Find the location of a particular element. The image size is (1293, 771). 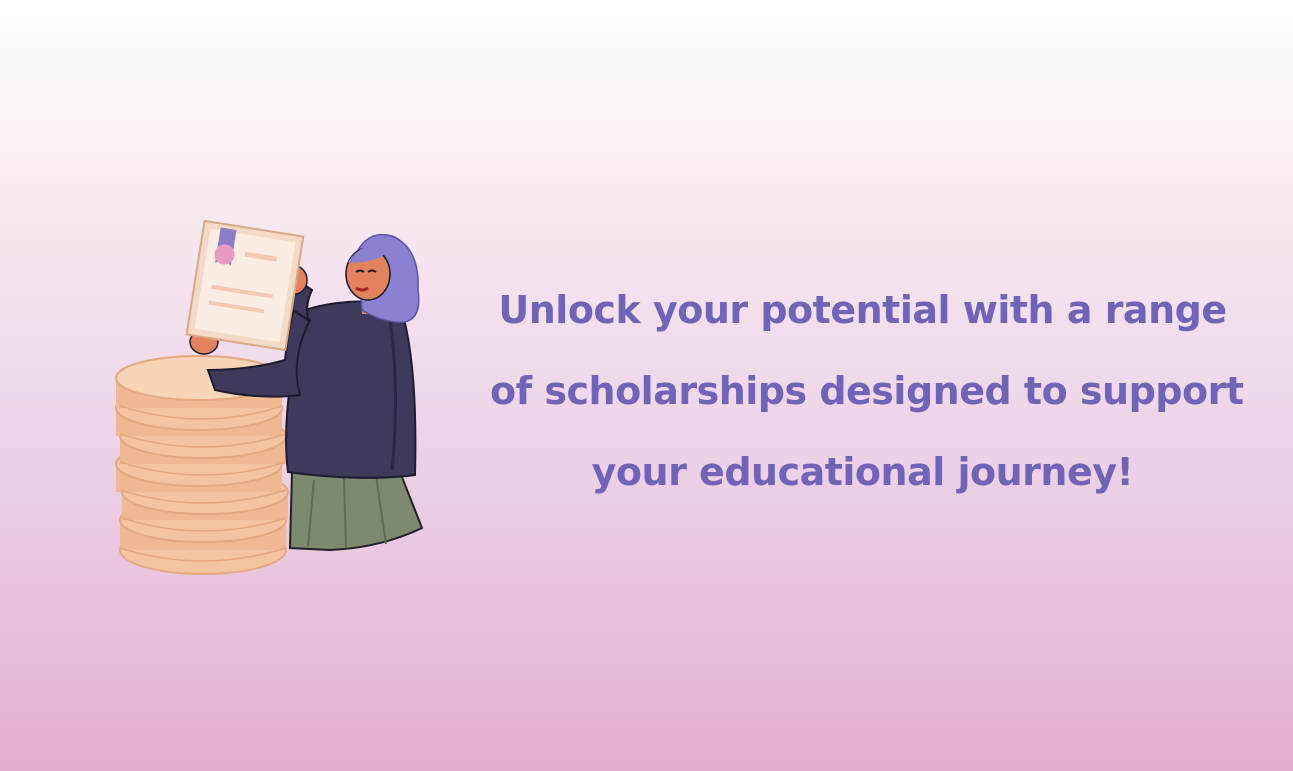

scholarship-illustration is located at coordinates (269, 397).